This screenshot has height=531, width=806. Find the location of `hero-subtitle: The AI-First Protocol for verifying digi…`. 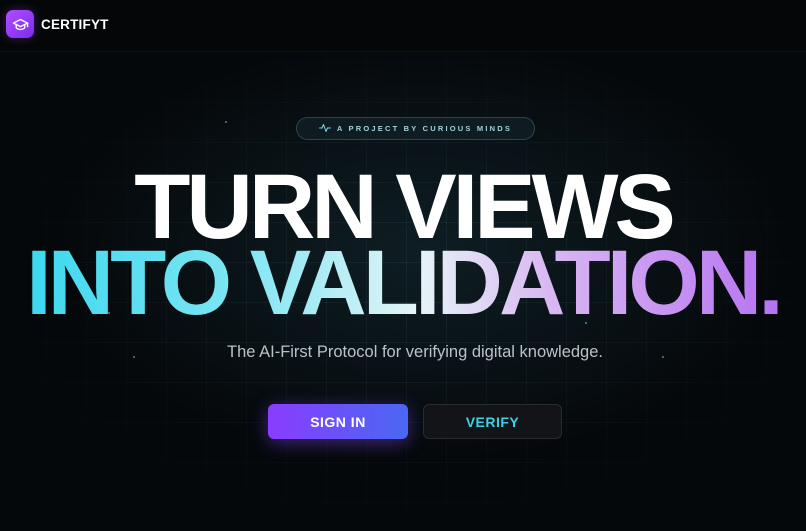

hero-subtitle: The AI-First Protocol for verifying digi… is located at coordinates (415, 352).